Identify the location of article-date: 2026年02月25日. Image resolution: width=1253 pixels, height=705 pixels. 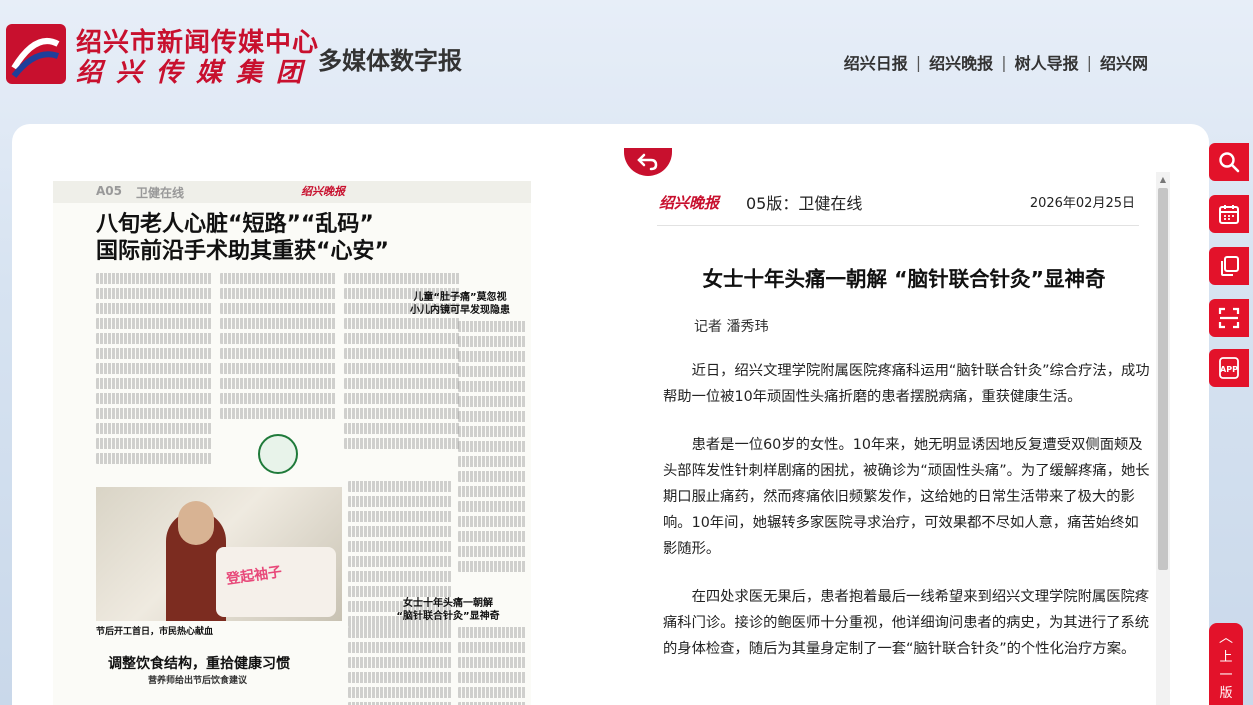
(1082, 203).